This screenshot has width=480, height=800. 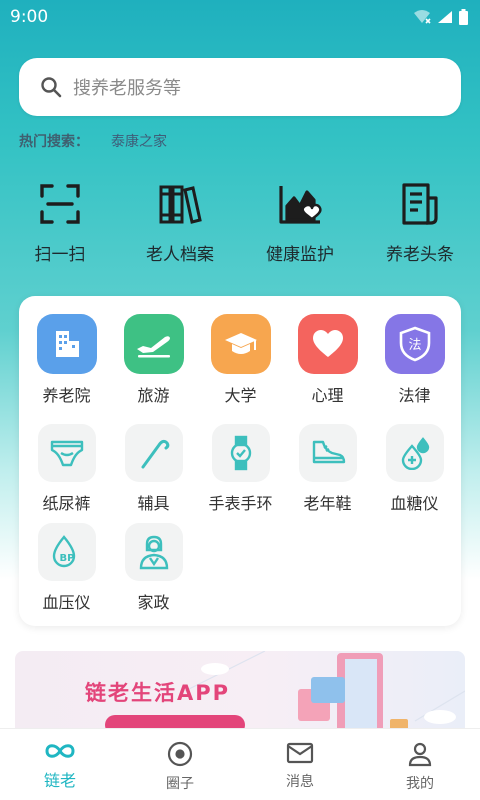 I want to click on law-shield-icon: 法, so click(x=414, y=344).